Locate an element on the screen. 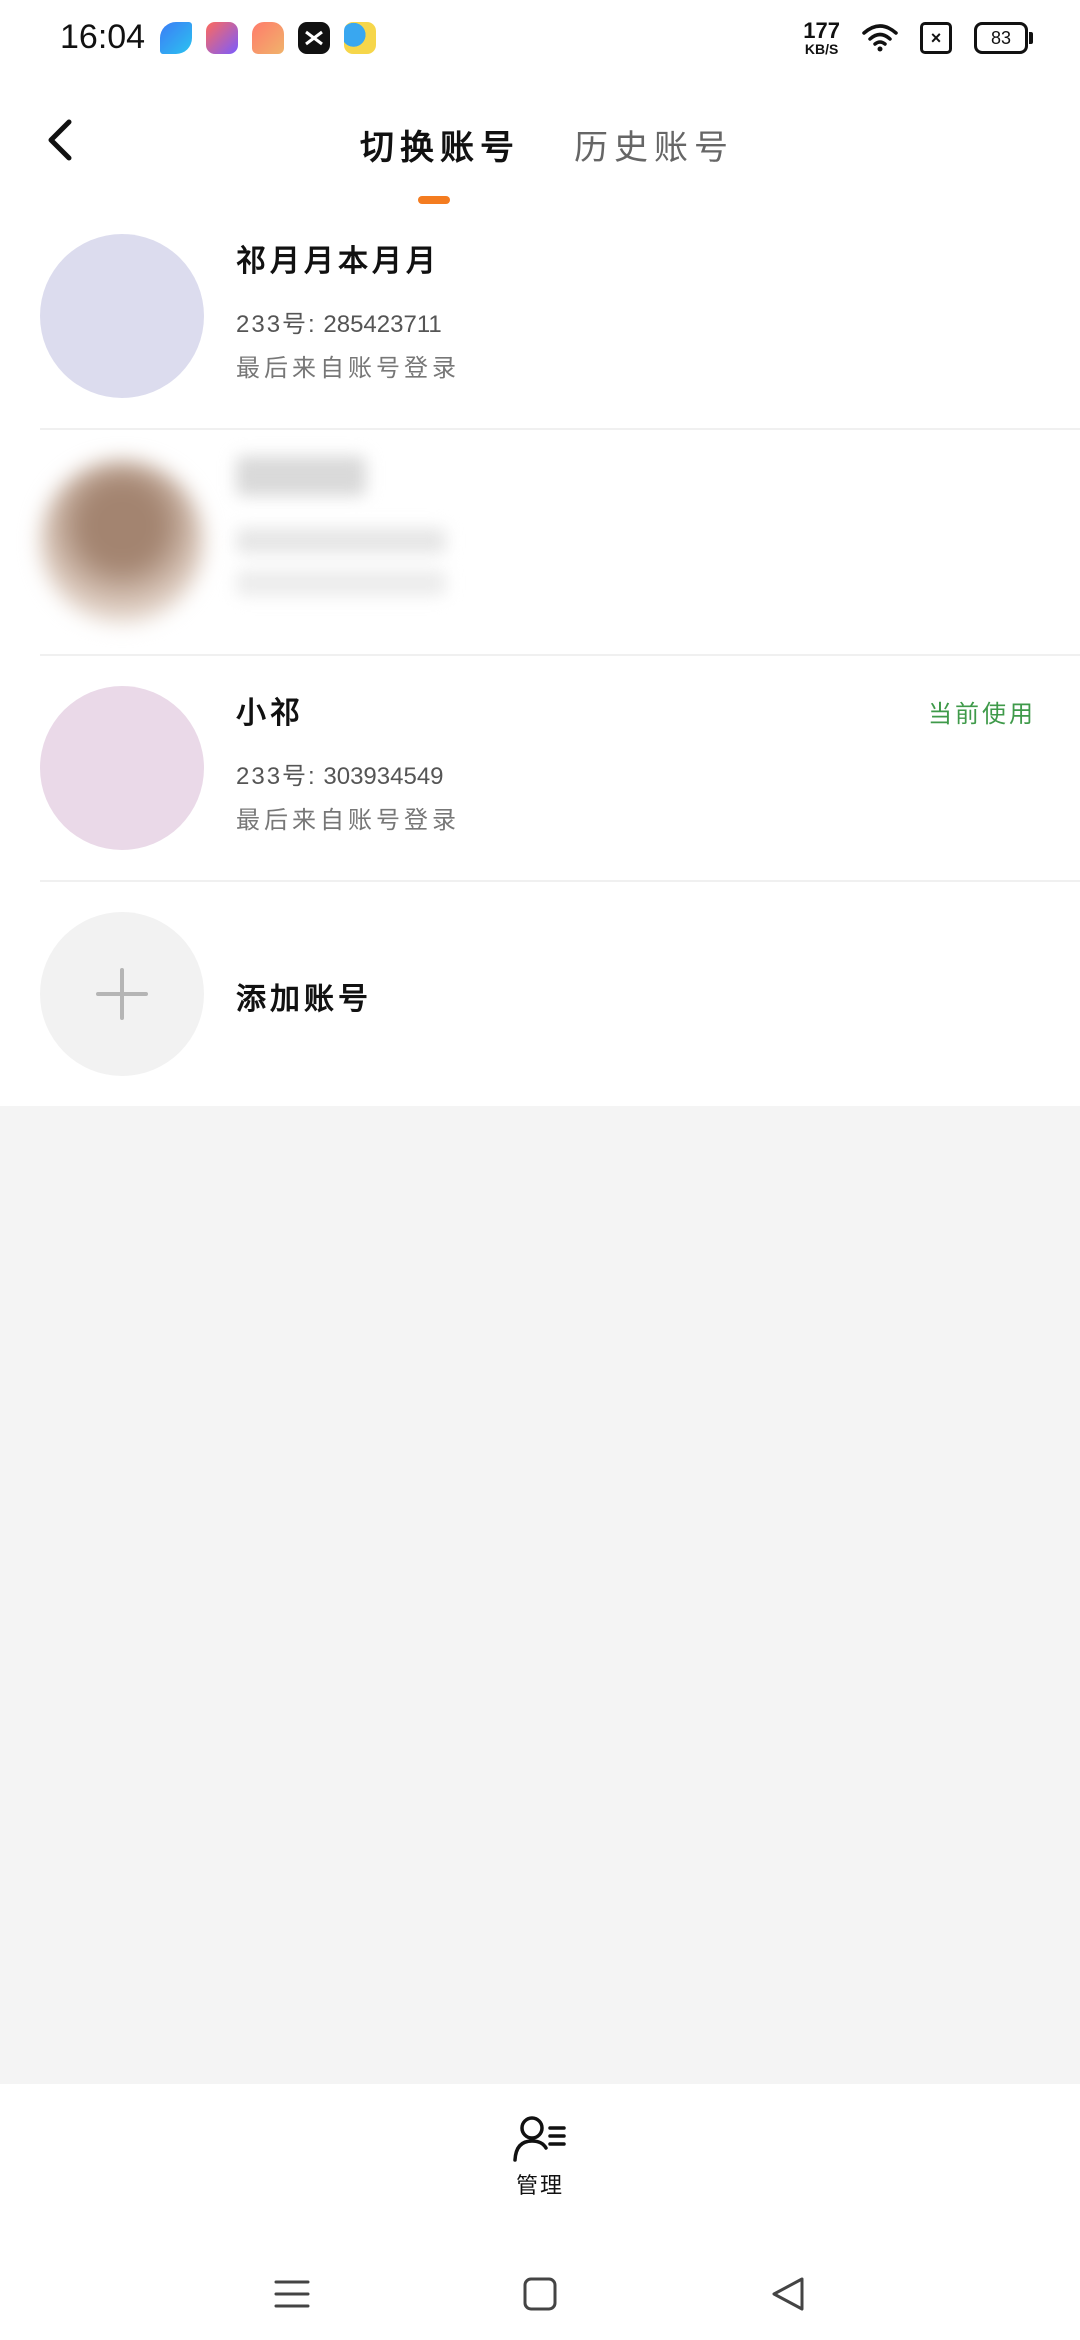  feishu-icon is located at coordinates (176, 38).